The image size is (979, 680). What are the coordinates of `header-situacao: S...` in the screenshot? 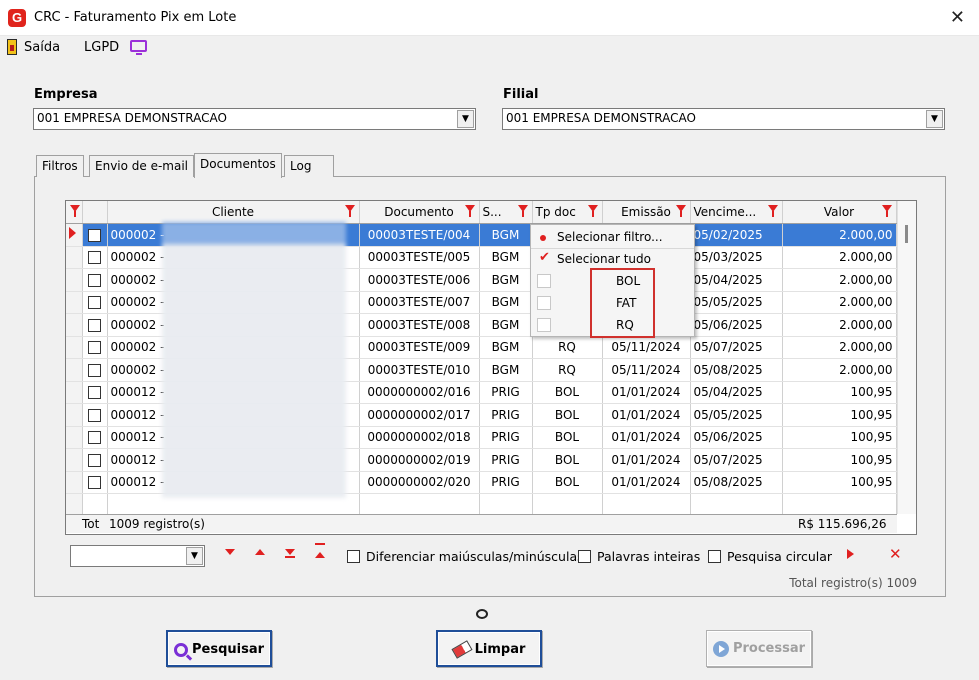 It's located at (506, 212).